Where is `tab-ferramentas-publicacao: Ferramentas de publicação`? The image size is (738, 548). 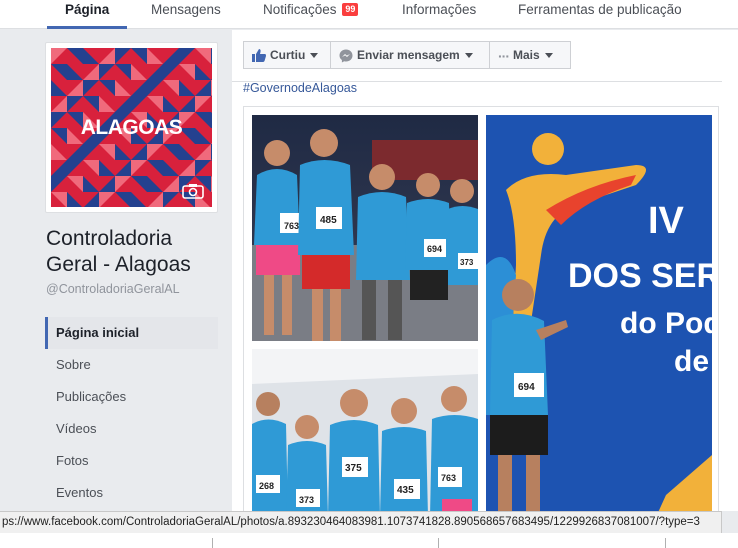 tab-ferramentas-publicacao: Ferramentas de publicação is located at coordinates (600, 14).